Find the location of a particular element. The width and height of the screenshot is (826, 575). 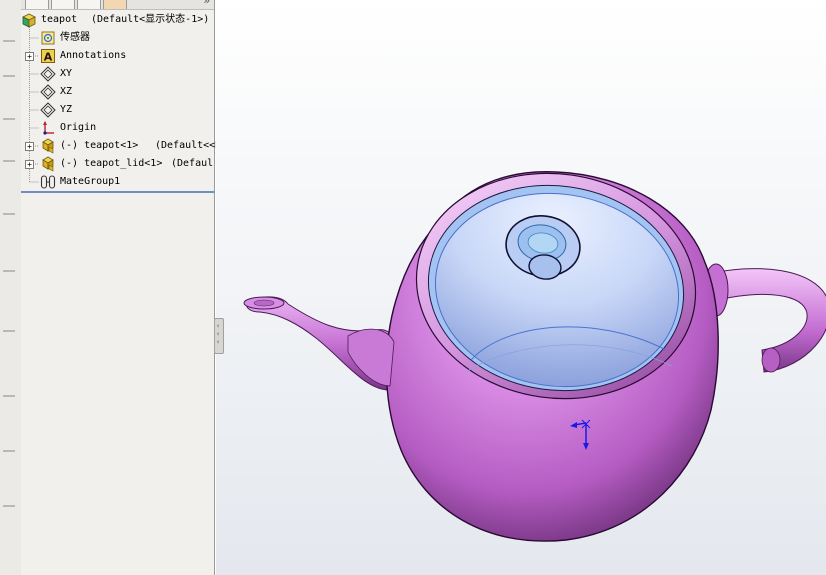

tree-item-label: YZ is located at coordinates (66, 109).